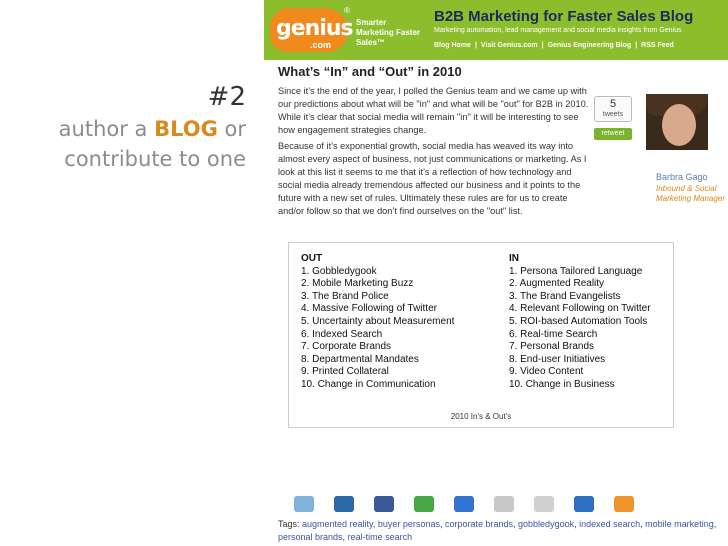 The width and height of the screenshot is (728, 546). Describe the element at coordinates (310, 537) in the screenshot. I see `tag-link: personal brands` at that location.